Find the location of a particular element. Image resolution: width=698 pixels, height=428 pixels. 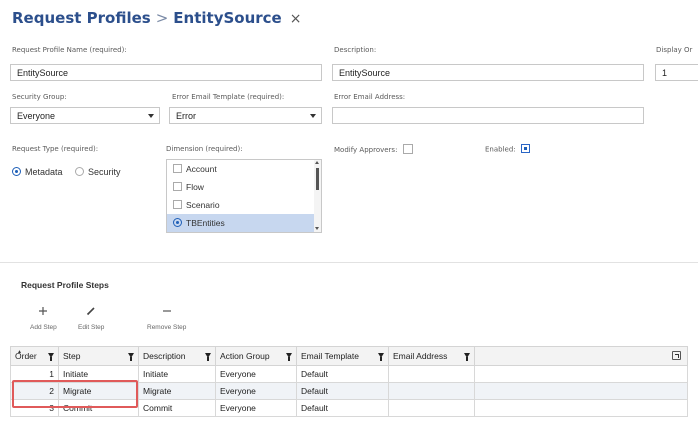

request-type-group: Metadata Security is located at coordinates (66, 172).